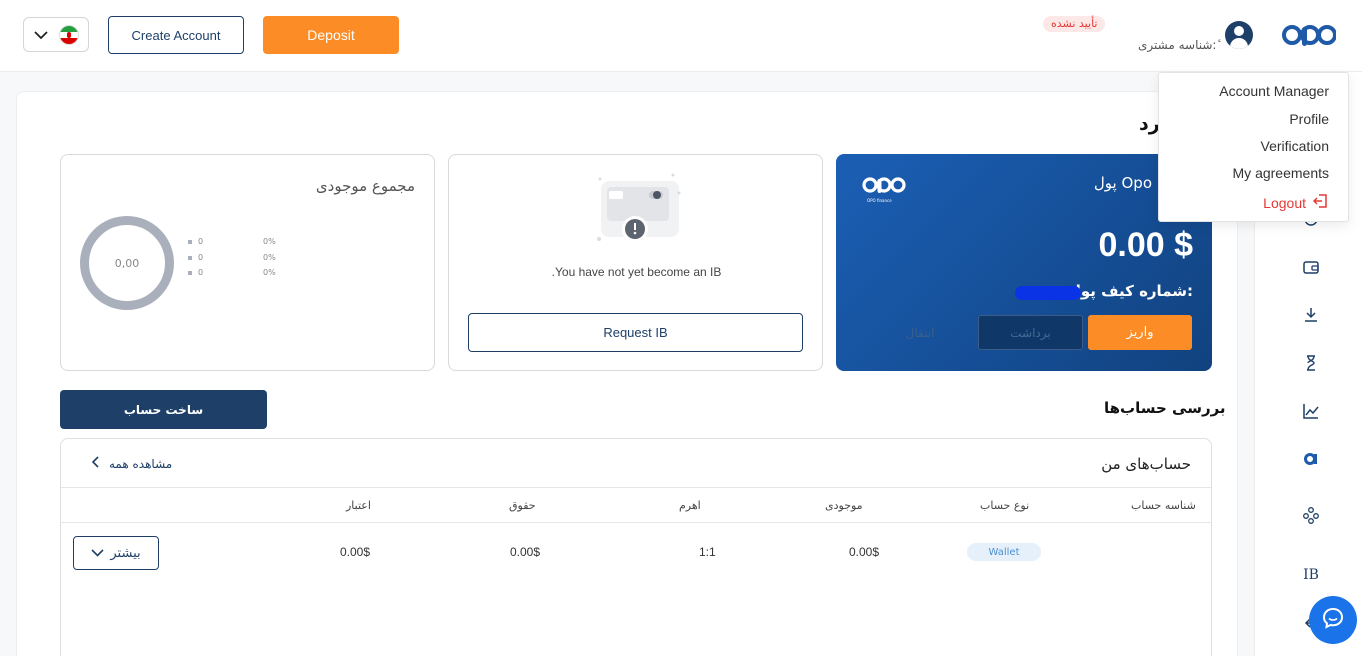 The width and height of the screenshot is (1362, 656). I want to click on column-header: موجودی, so click(844, 505).